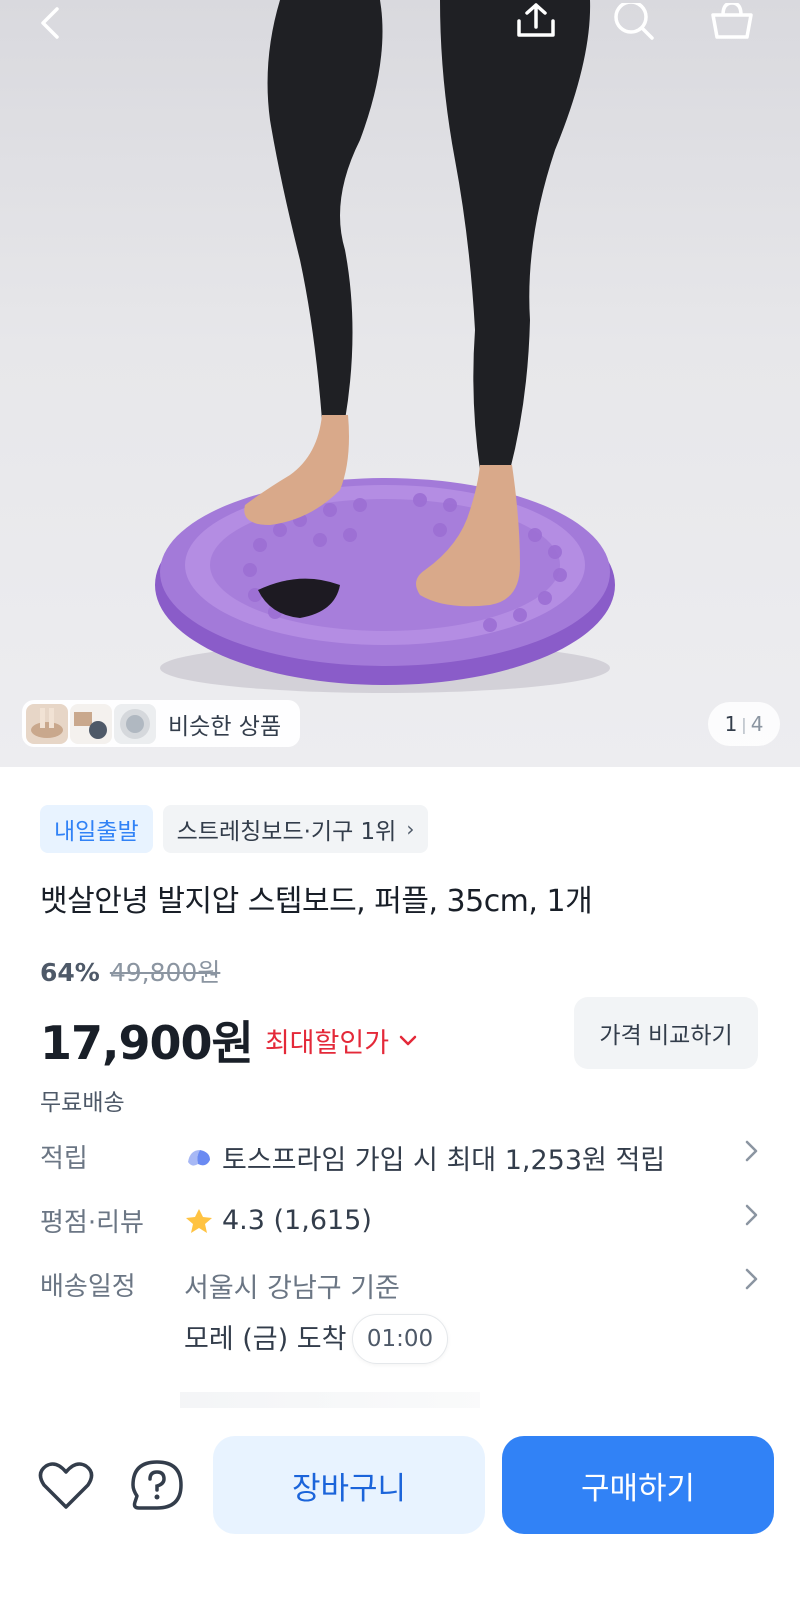 This screenshot has height=1603, width=800. Describe the element at coordinates (731, 724) in the screenshot. I see `pager-current: 1` at that location.